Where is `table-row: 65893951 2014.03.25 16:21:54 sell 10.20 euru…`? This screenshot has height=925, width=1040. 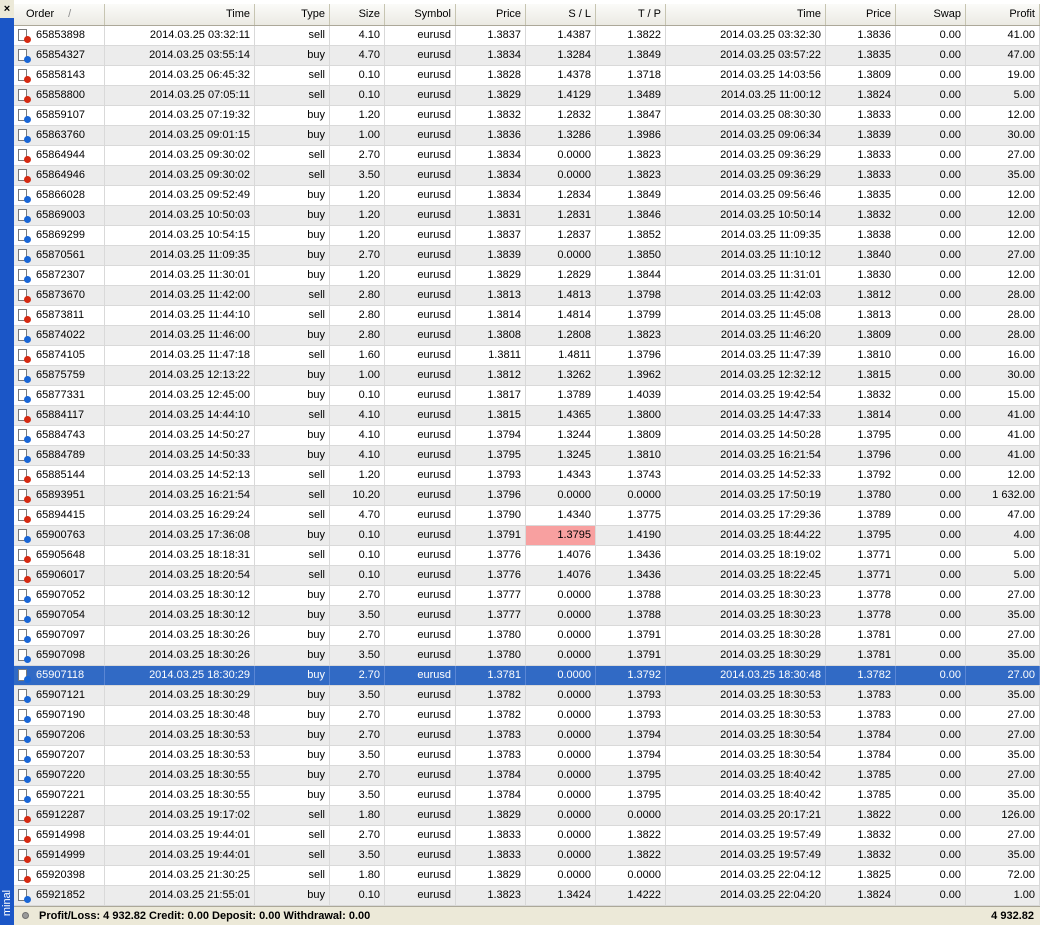 table-row: 65893951 2014.03.25 16:21:54 sell 10.20 euru… is located at coordinates (527, 496).